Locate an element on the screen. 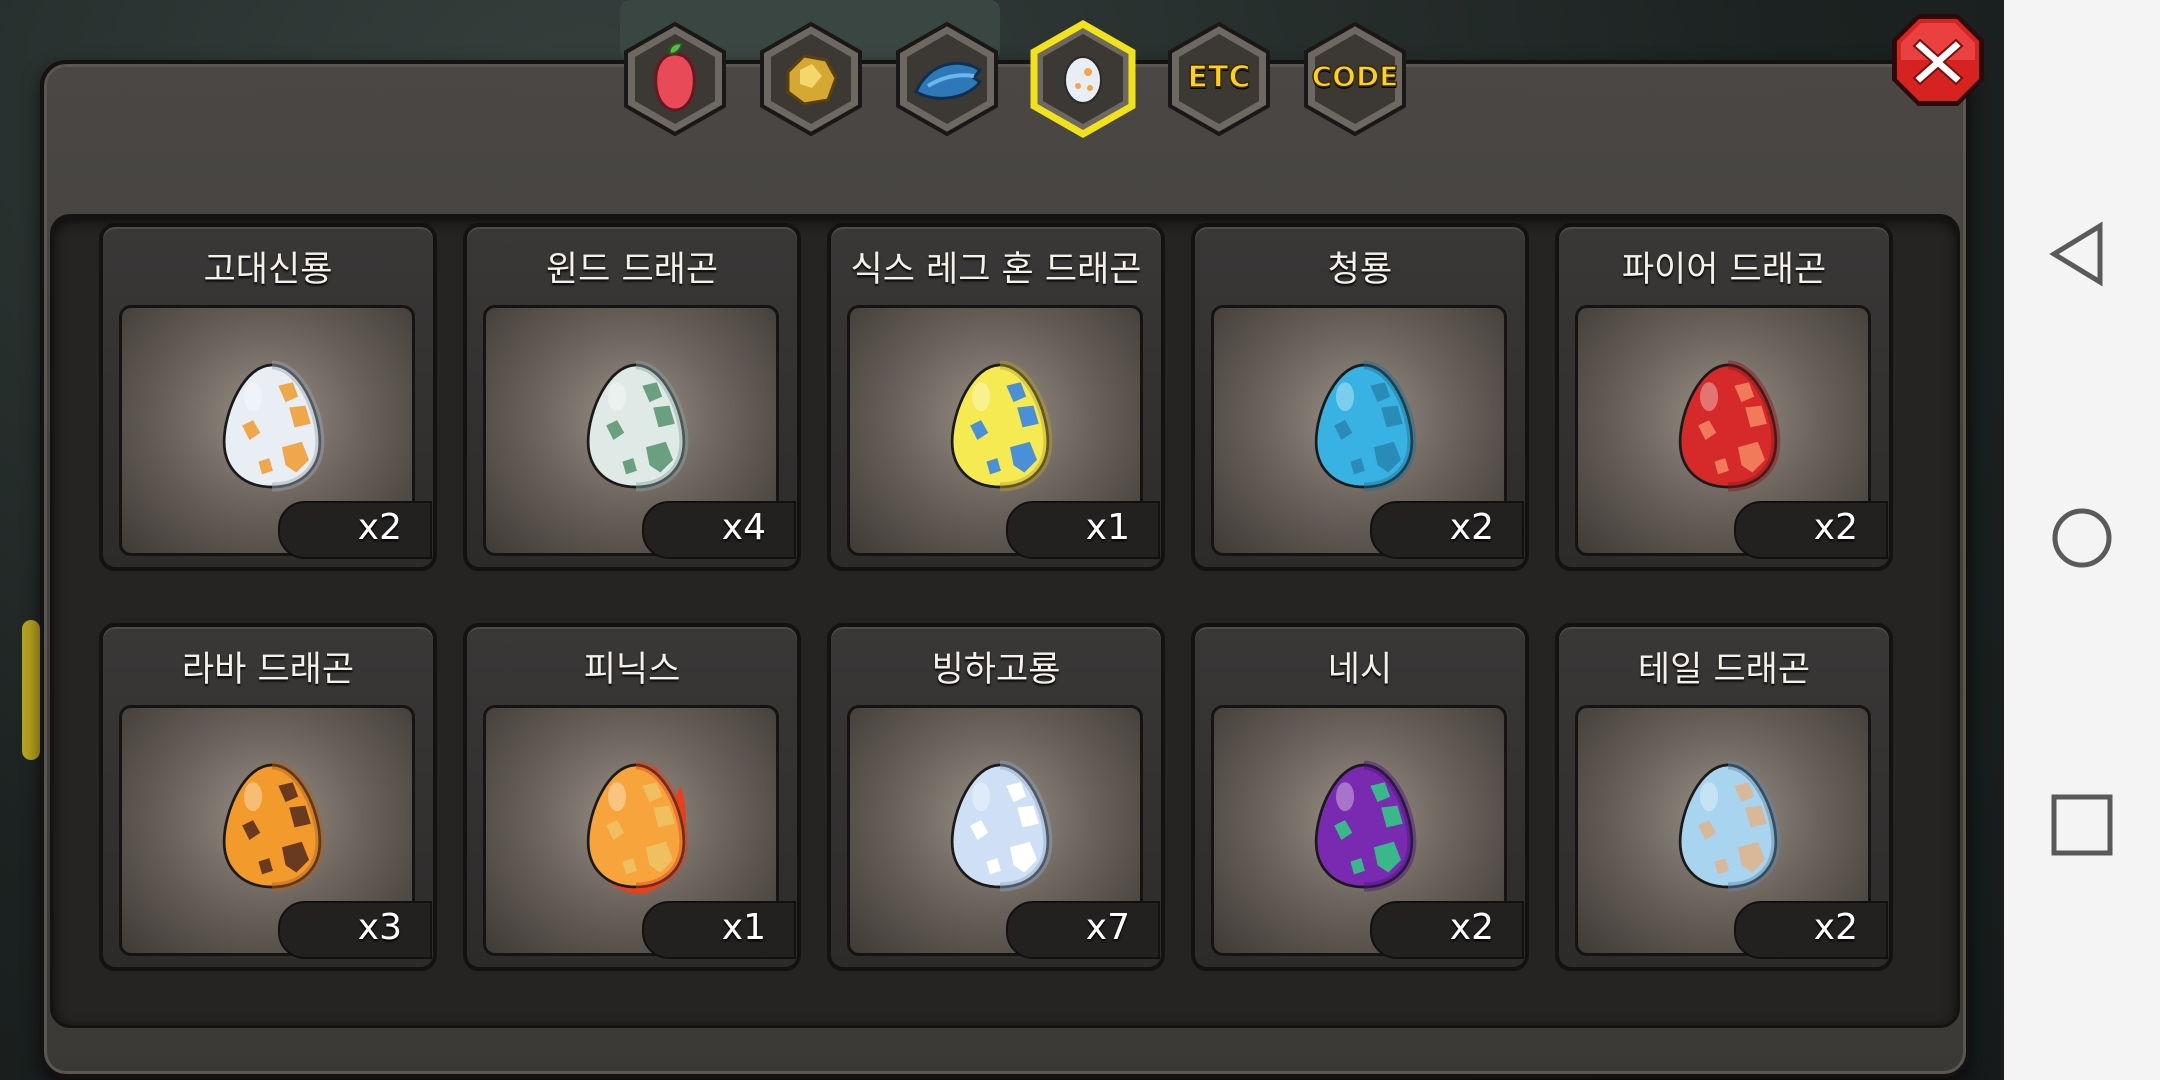 Image resolution: width=2160 pixels, height=1080 pixels. egg-name: 고대신룡 is located at coordinates (268, 270).